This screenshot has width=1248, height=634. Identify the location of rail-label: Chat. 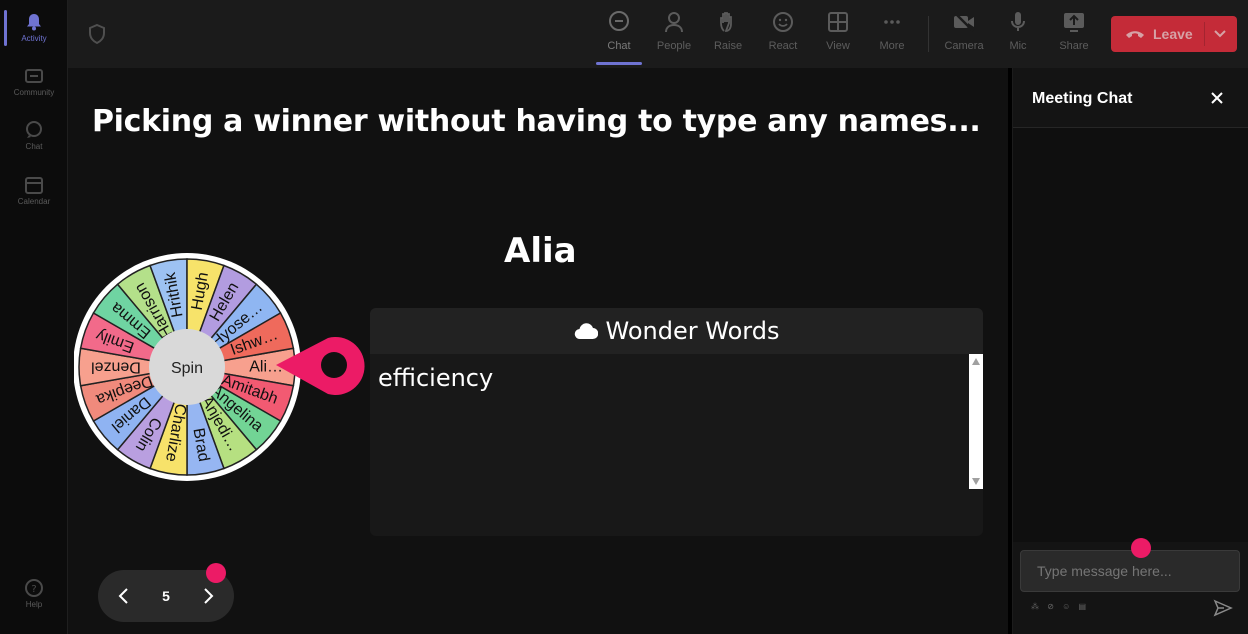
(34, 146).